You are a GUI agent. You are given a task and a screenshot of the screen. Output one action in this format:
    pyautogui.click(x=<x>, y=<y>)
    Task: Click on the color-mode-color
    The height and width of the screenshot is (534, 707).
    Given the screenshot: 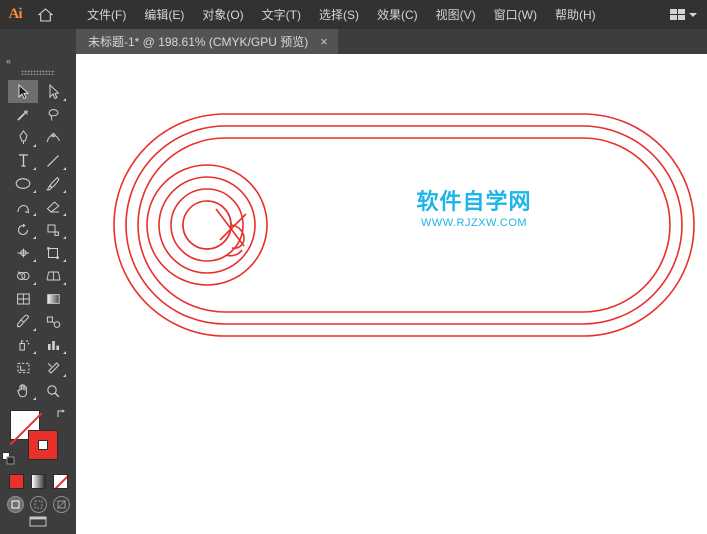 What is the action you would take?
    pyautogui.click(x=16, y=481)
    